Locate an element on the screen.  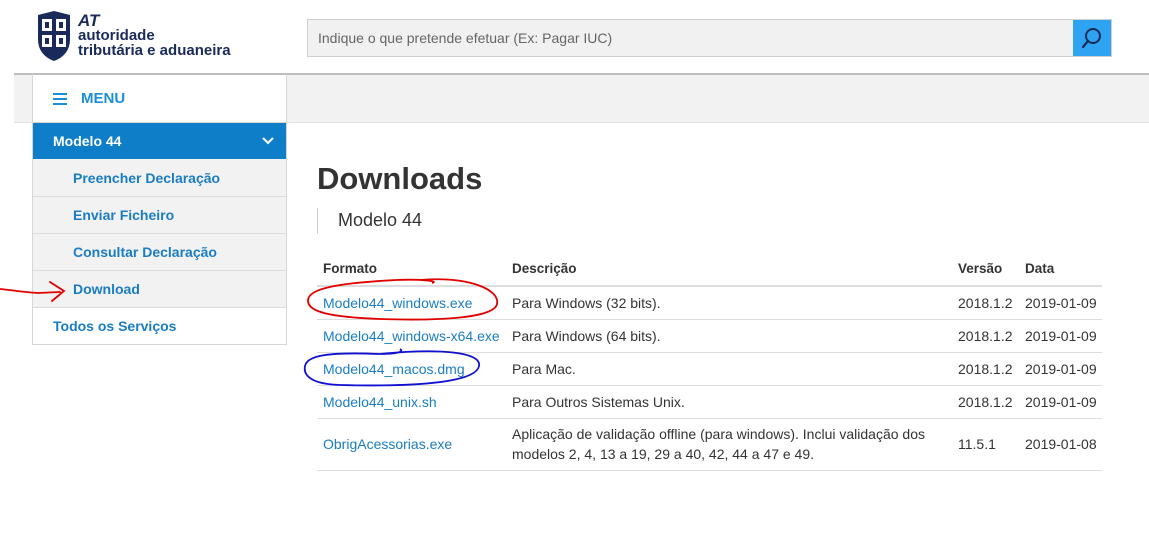
chevron-down-icon is located at coordinates (268, 141).